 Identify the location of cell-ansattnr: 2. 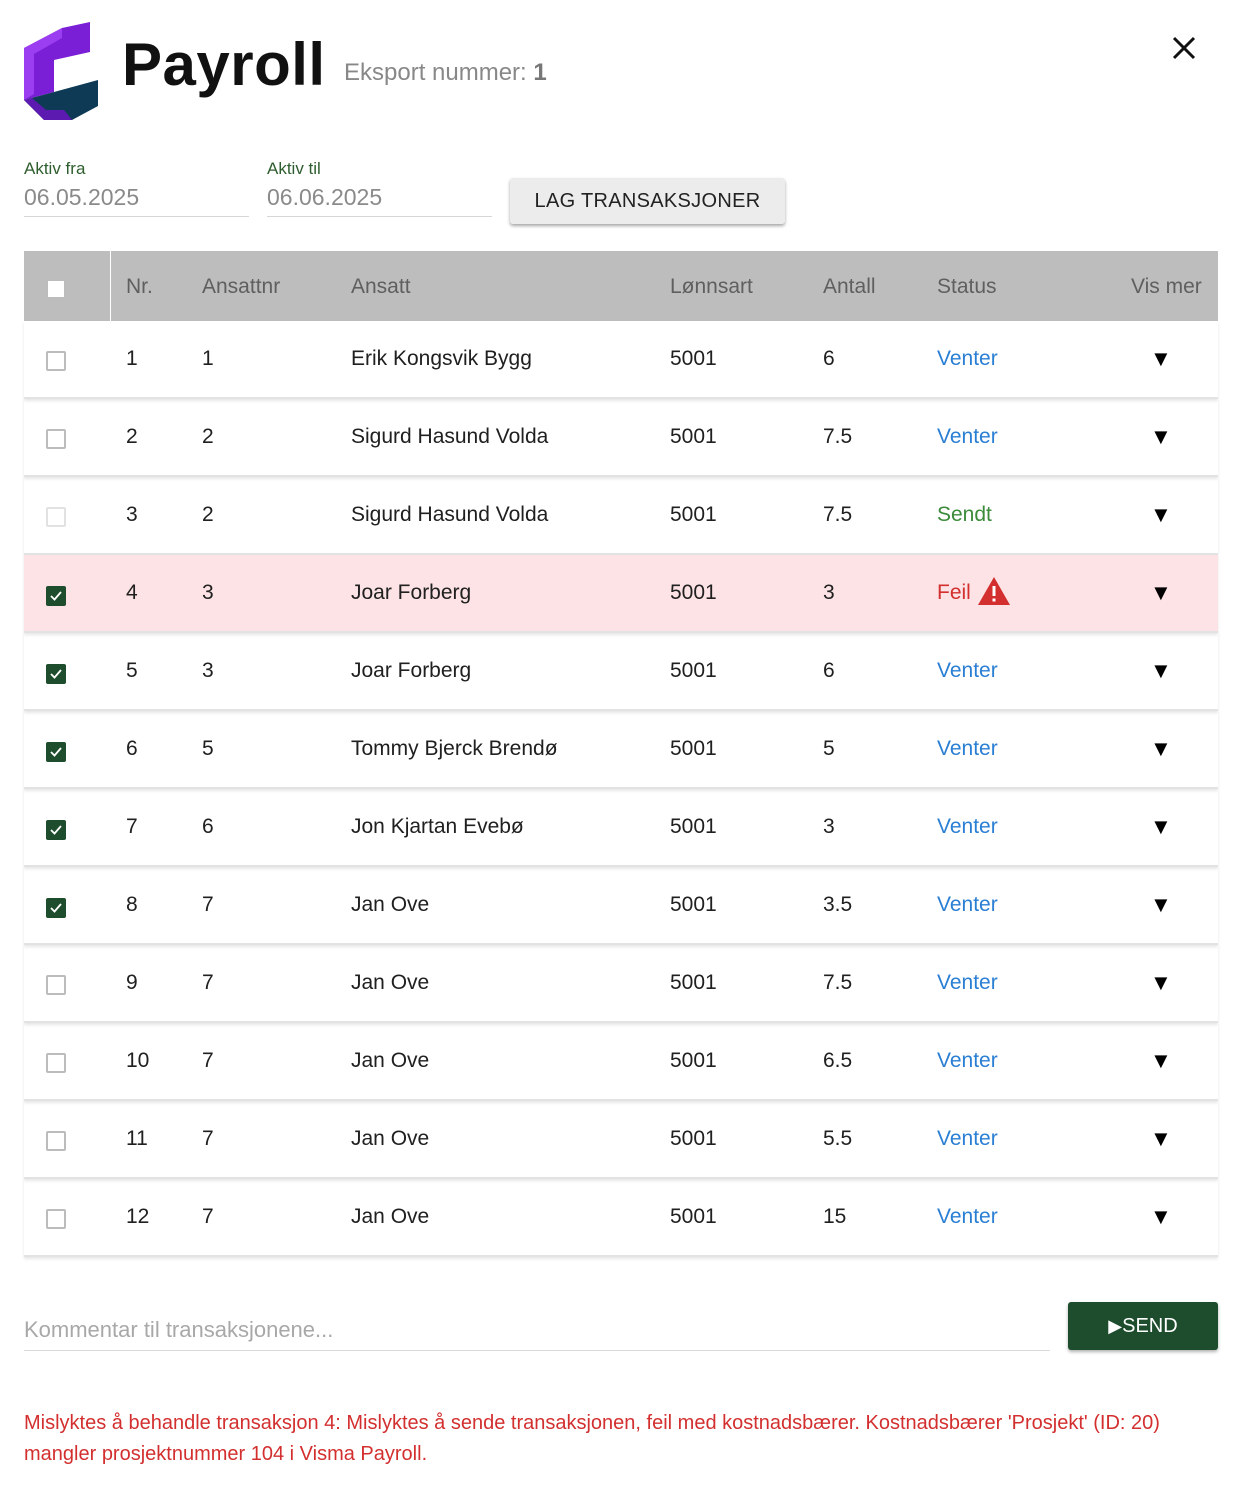
(208, 436).